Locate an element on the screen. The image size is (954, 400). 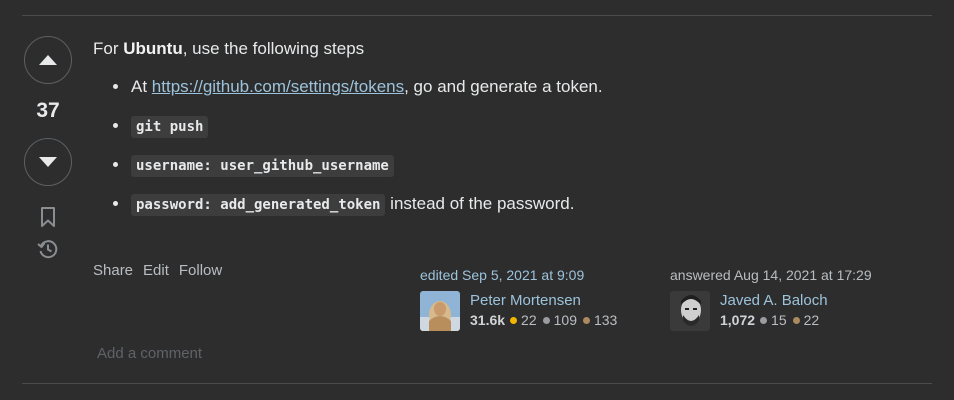
intro-suffix: , use the following steps is located at coordinates (273, 48).